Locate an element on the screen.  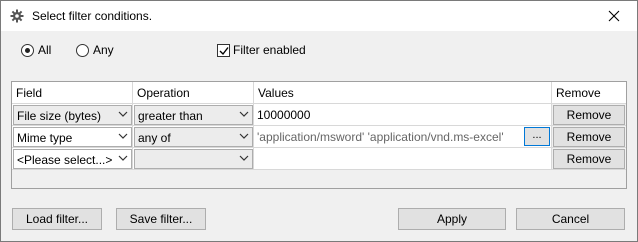
values-cell is located at coordinates (403, 159).